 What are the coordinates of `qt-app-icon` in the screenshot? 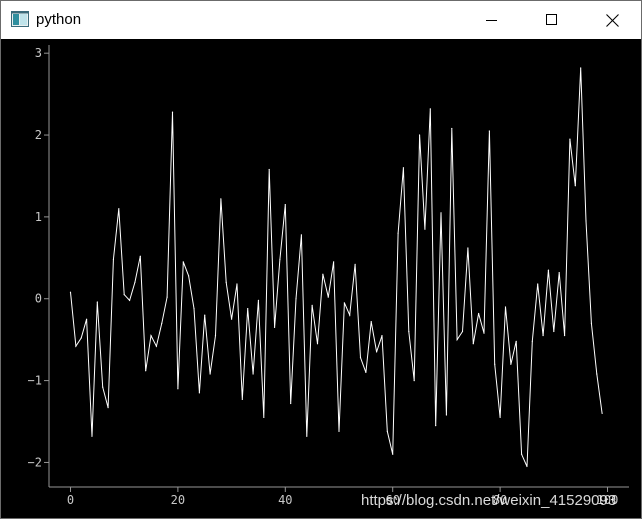 It's located at (20, 19).